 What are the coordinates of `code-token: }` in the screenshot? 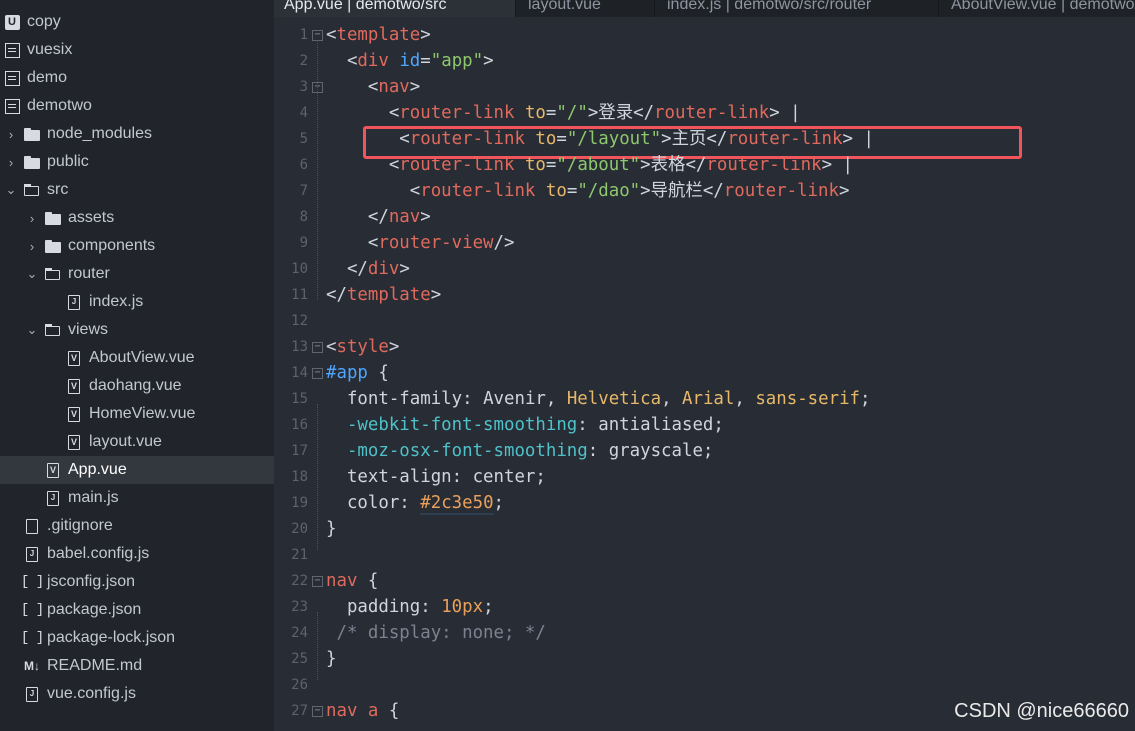 It's located at (331, 659).